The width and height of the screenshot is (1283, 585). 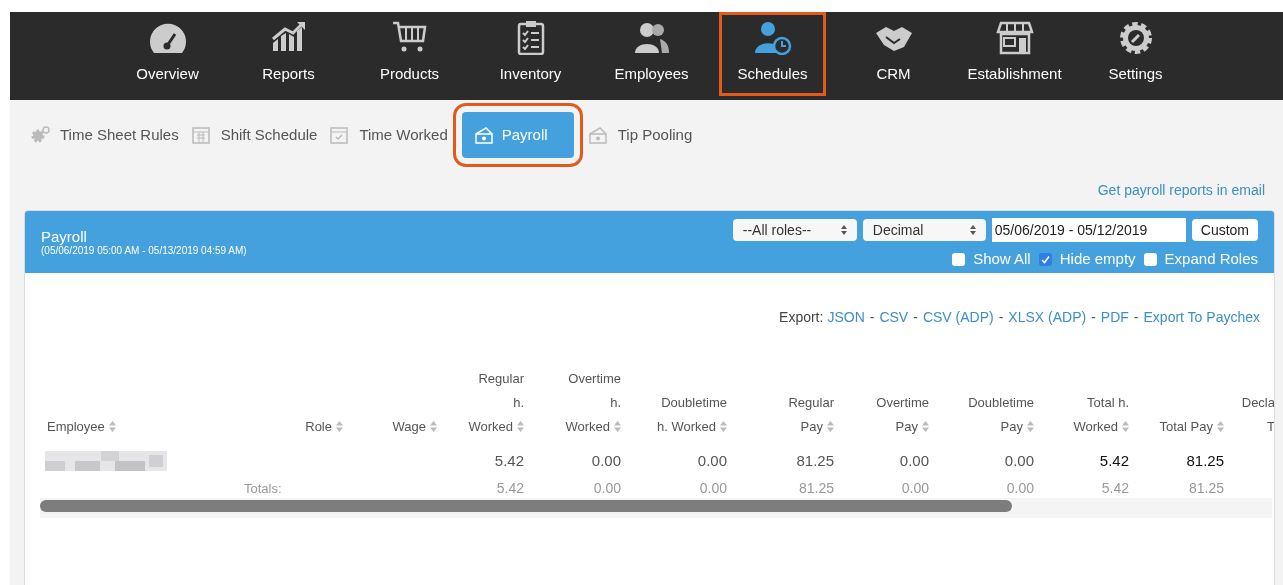 I want to click on export-link: CSV, so click(x=894, y=317).